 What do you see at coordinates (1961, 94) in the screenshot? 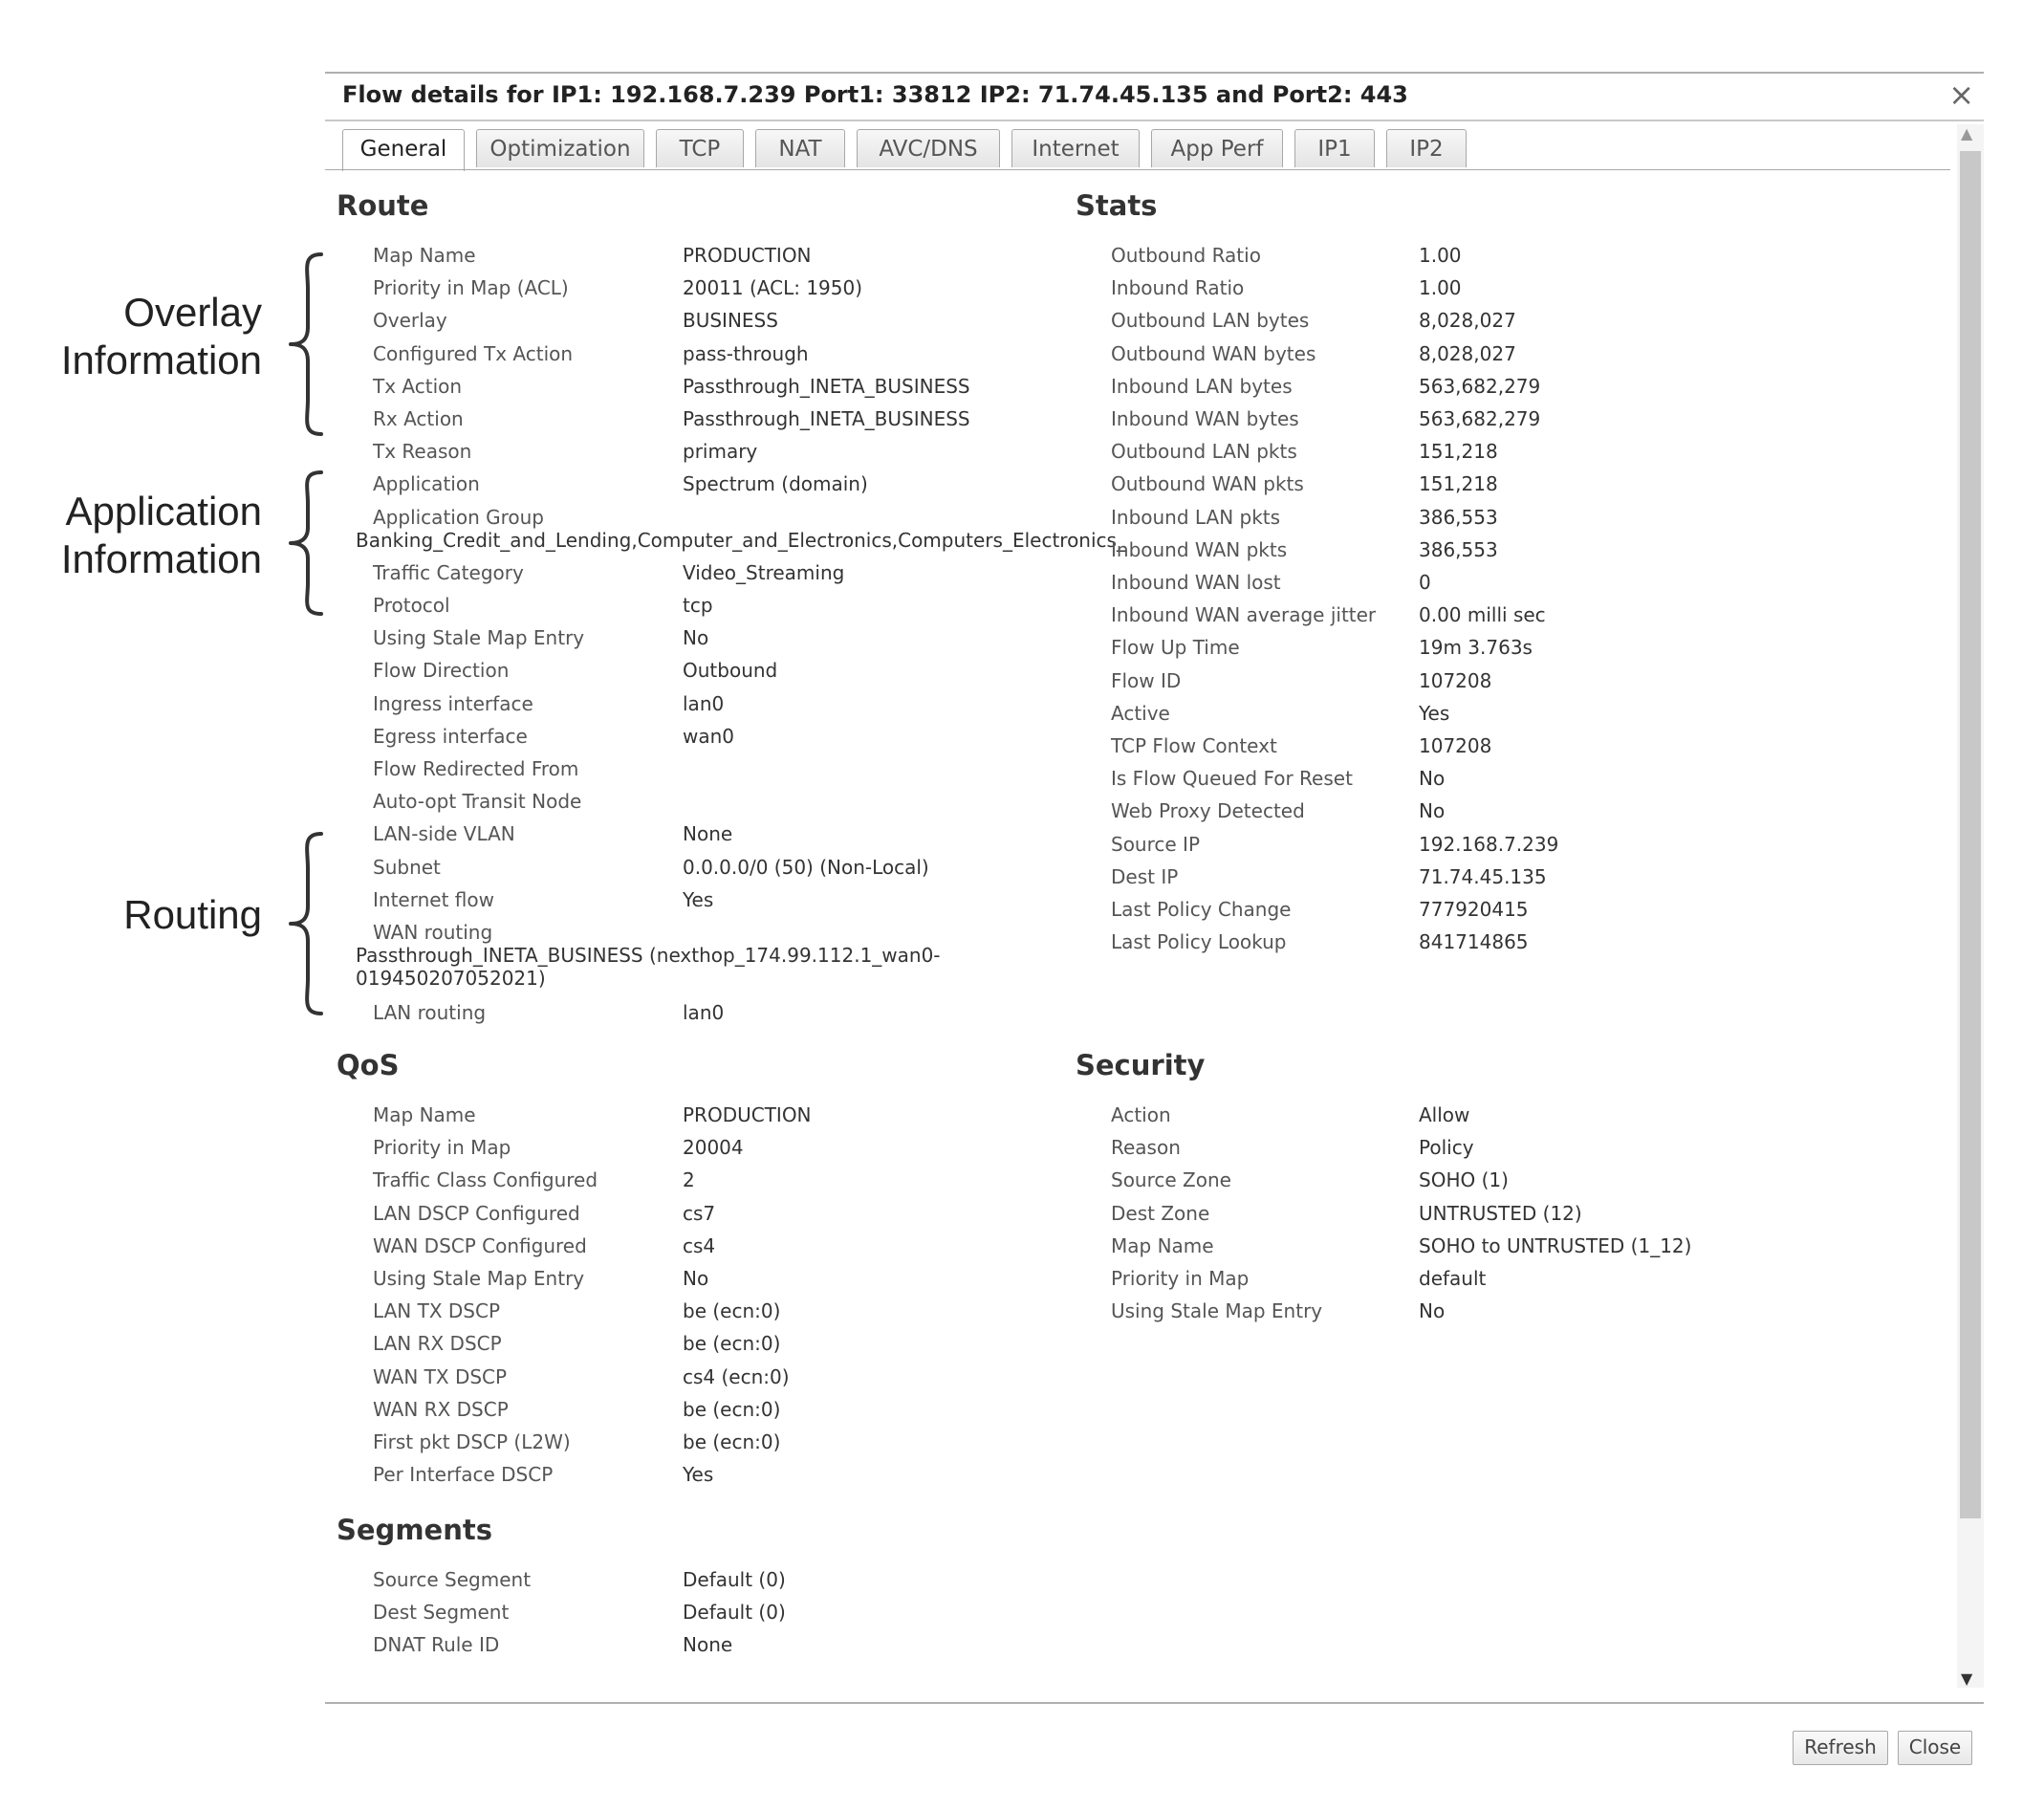
I see `close-icon: ×` at bounding box center [1961, 94].